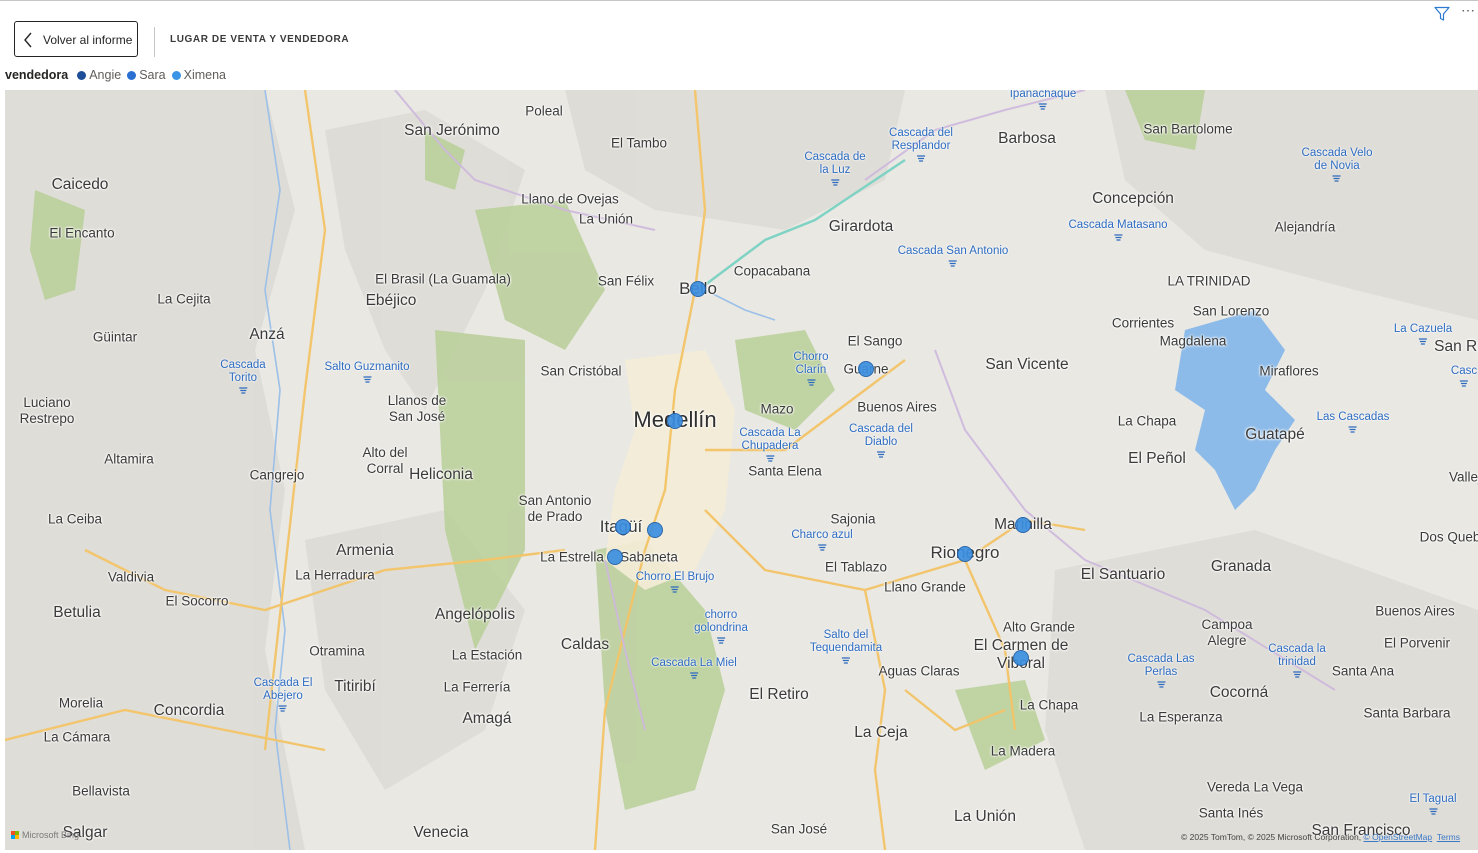  What do you see at coordinates (189, 710) in the screenshot?
I see `place-label: Concordia` at bounding box center [189, 710].